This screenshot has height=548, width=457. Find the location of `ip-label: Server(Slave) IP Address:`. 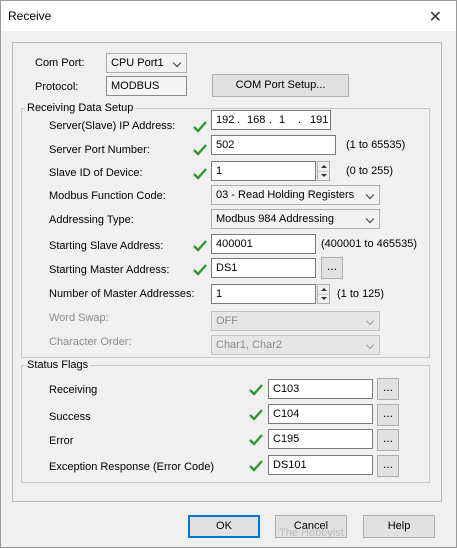

ip-label: Server(Slave) IP Address: is located at coordinates (112, 126).